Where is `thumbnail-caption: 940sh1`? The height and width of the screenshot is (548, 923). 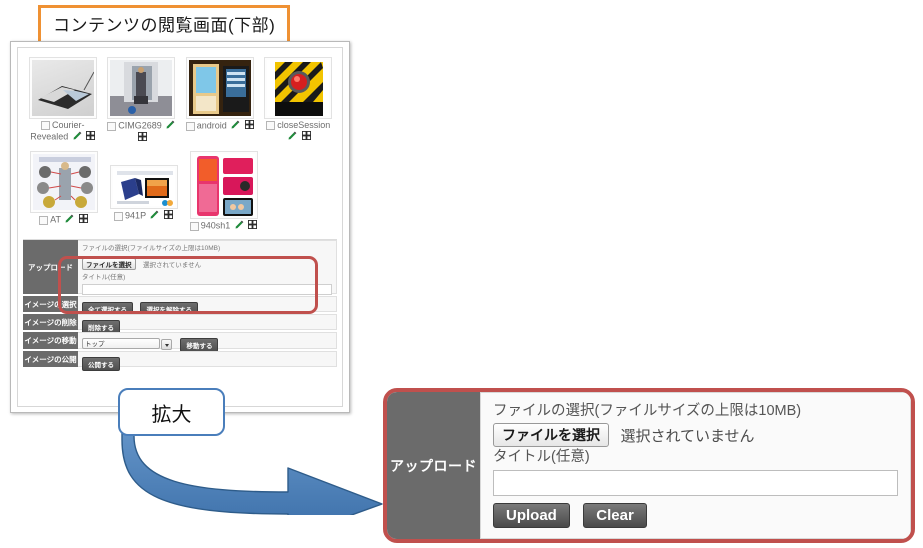
thumbnail-caption: 940sh1 is located at coordinates (223, 226).